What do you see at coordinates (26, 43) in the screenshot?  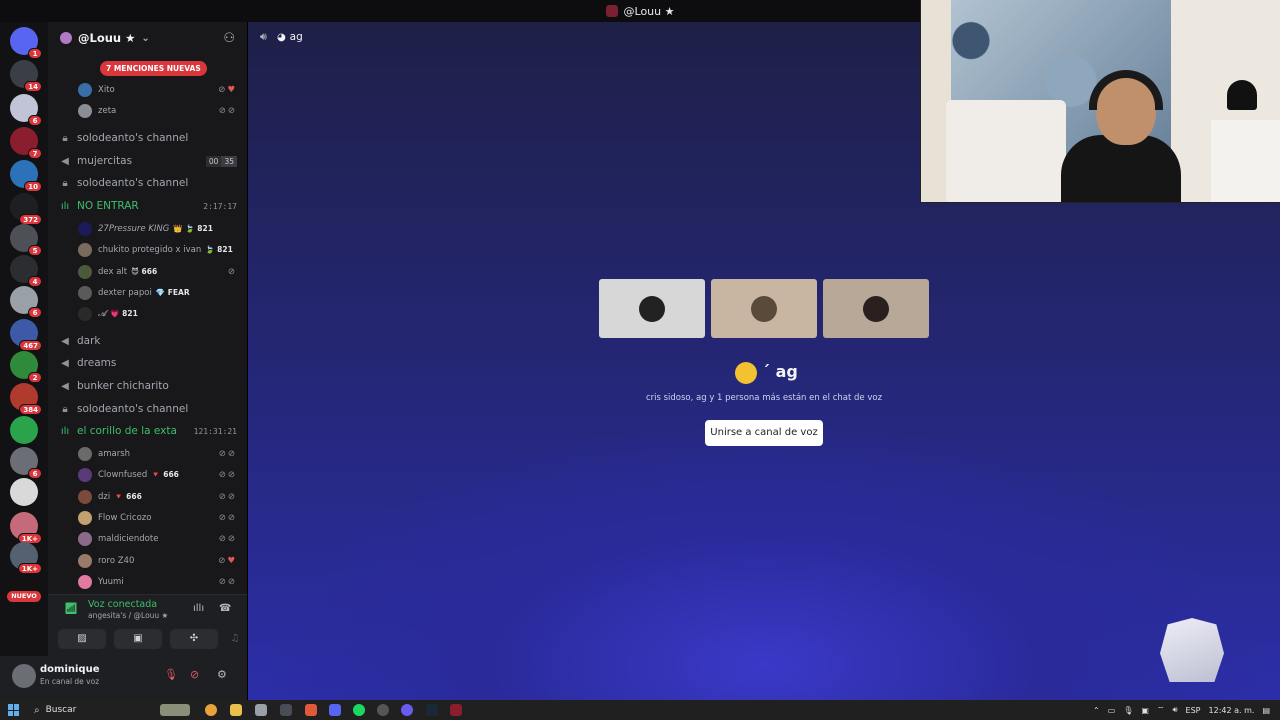 I see `discord-home-icon: 1` at bounding box center [26, 43].